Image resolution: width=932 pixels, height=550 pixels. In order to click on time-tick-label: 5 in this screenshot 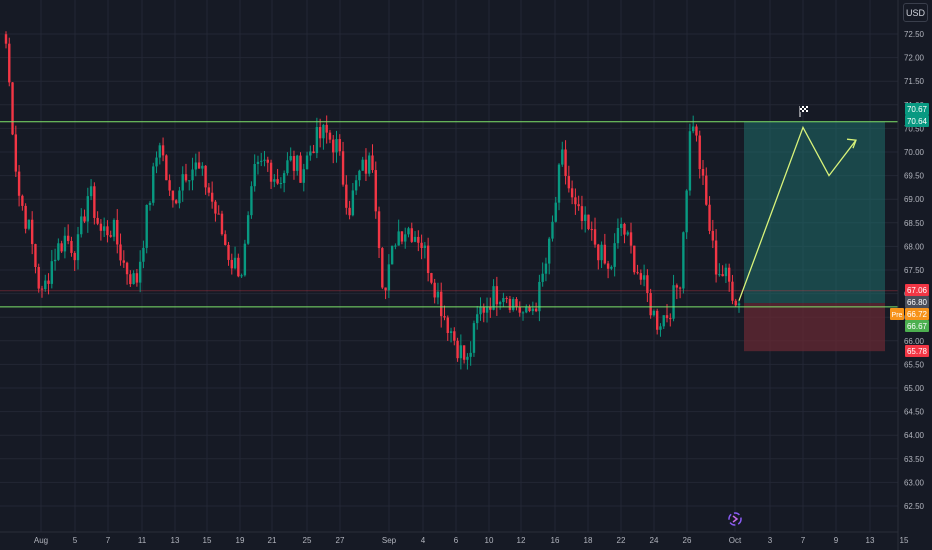, I will do `click(75, 540)`.